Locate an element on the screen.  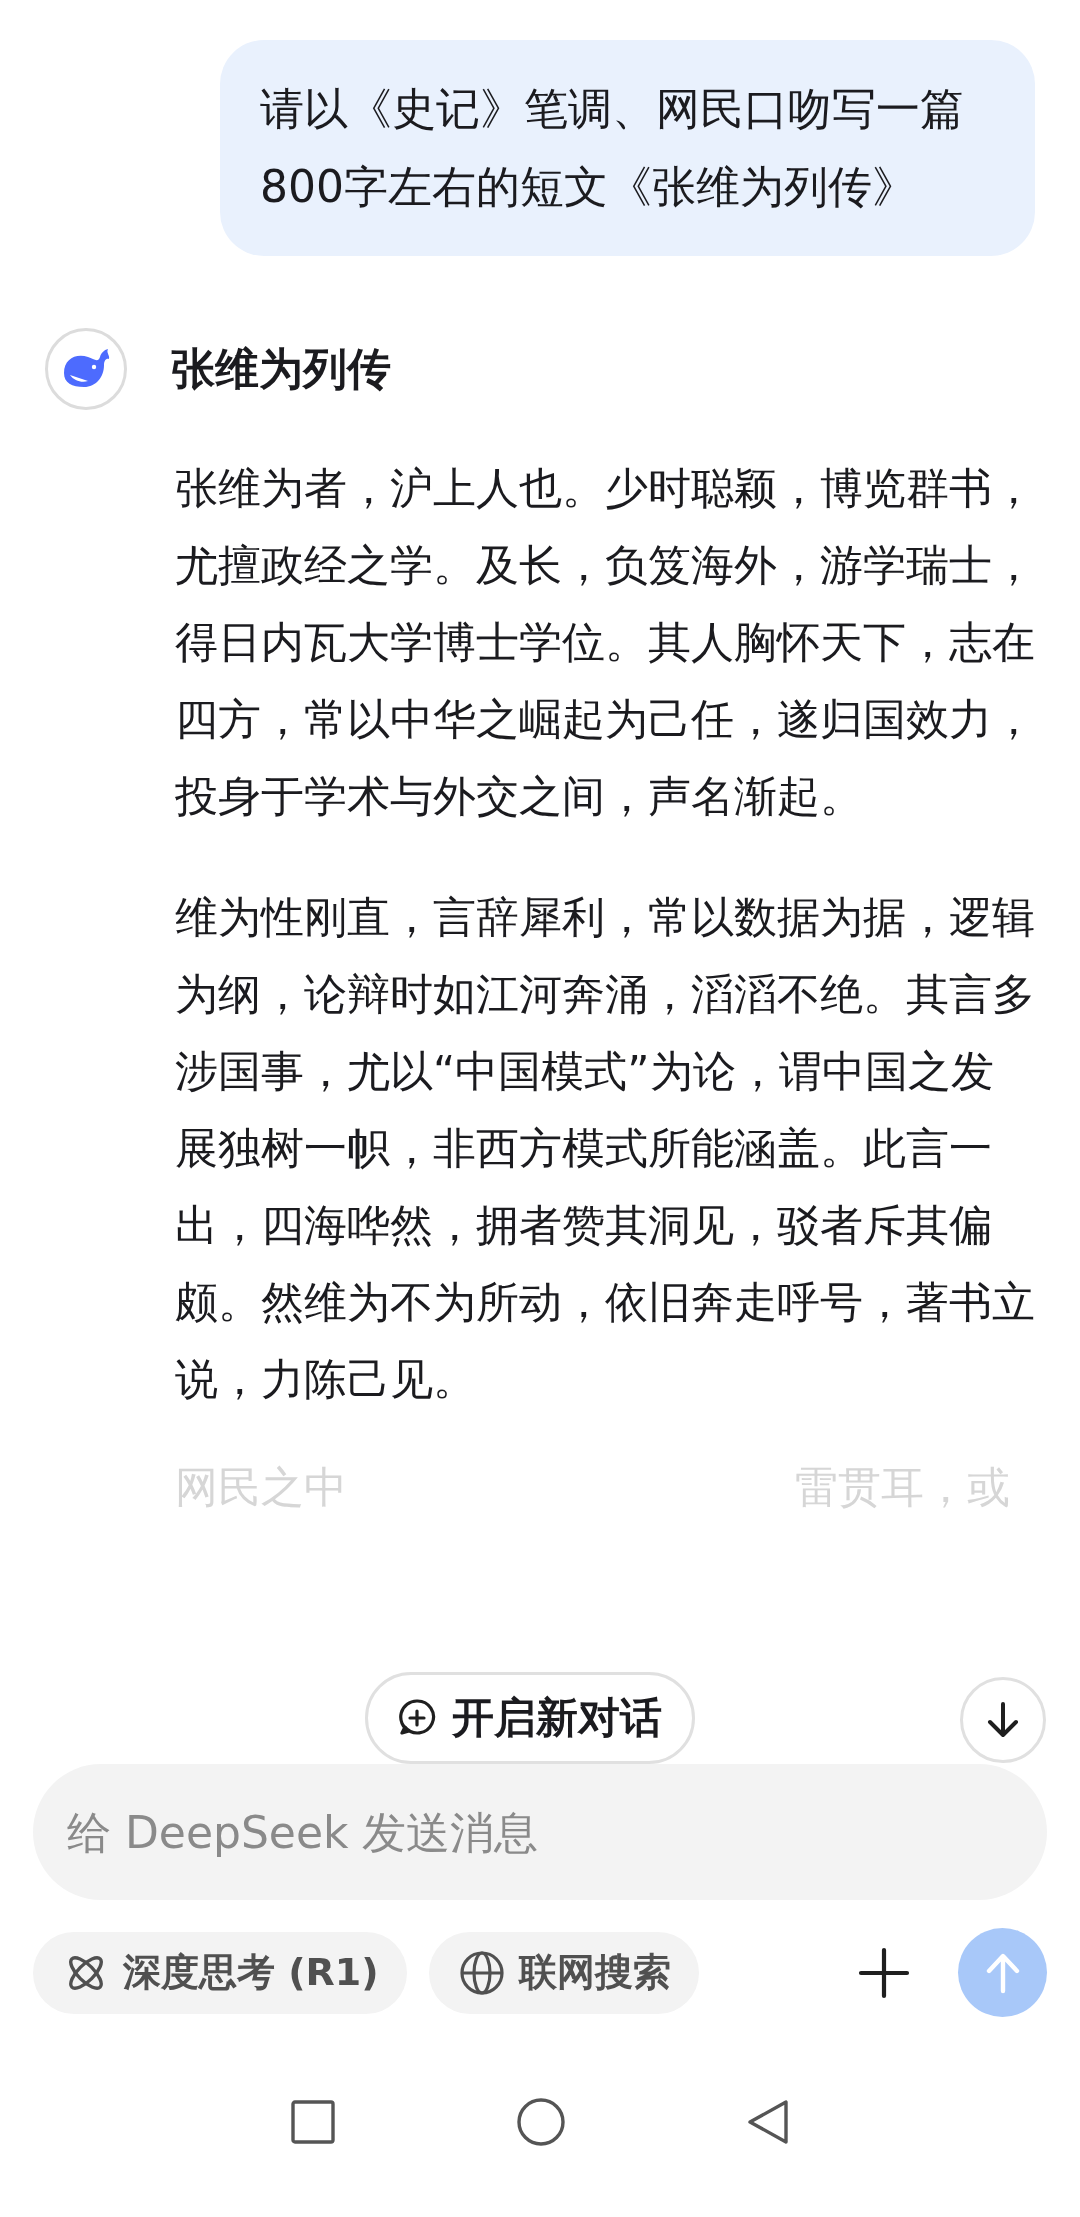
user-message: 请以《史记》笔调、网民口吻写一篇800字左右的短文《张维为列传》 is located at coordinates (627, 148).